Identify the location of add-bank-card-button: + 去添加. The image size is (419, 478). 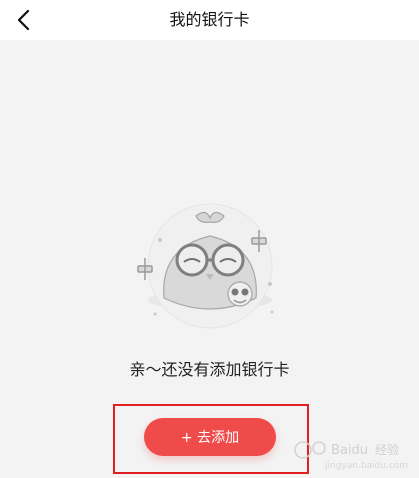
(210, 437).